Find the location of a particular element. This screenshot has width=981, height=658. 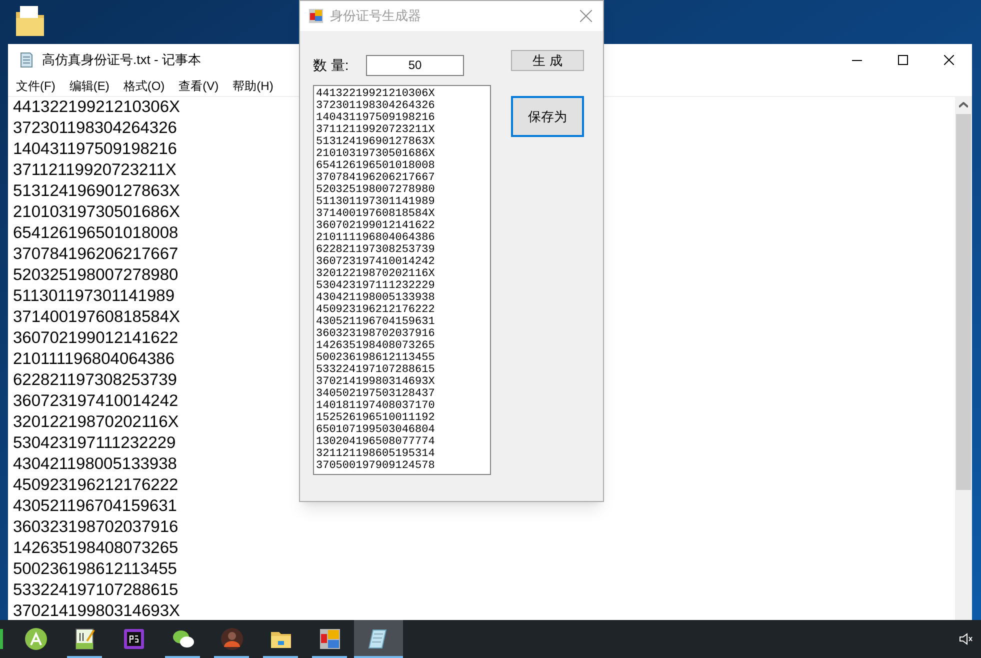

list-item: 533224197107288615 is located at coordinates (375, 370).